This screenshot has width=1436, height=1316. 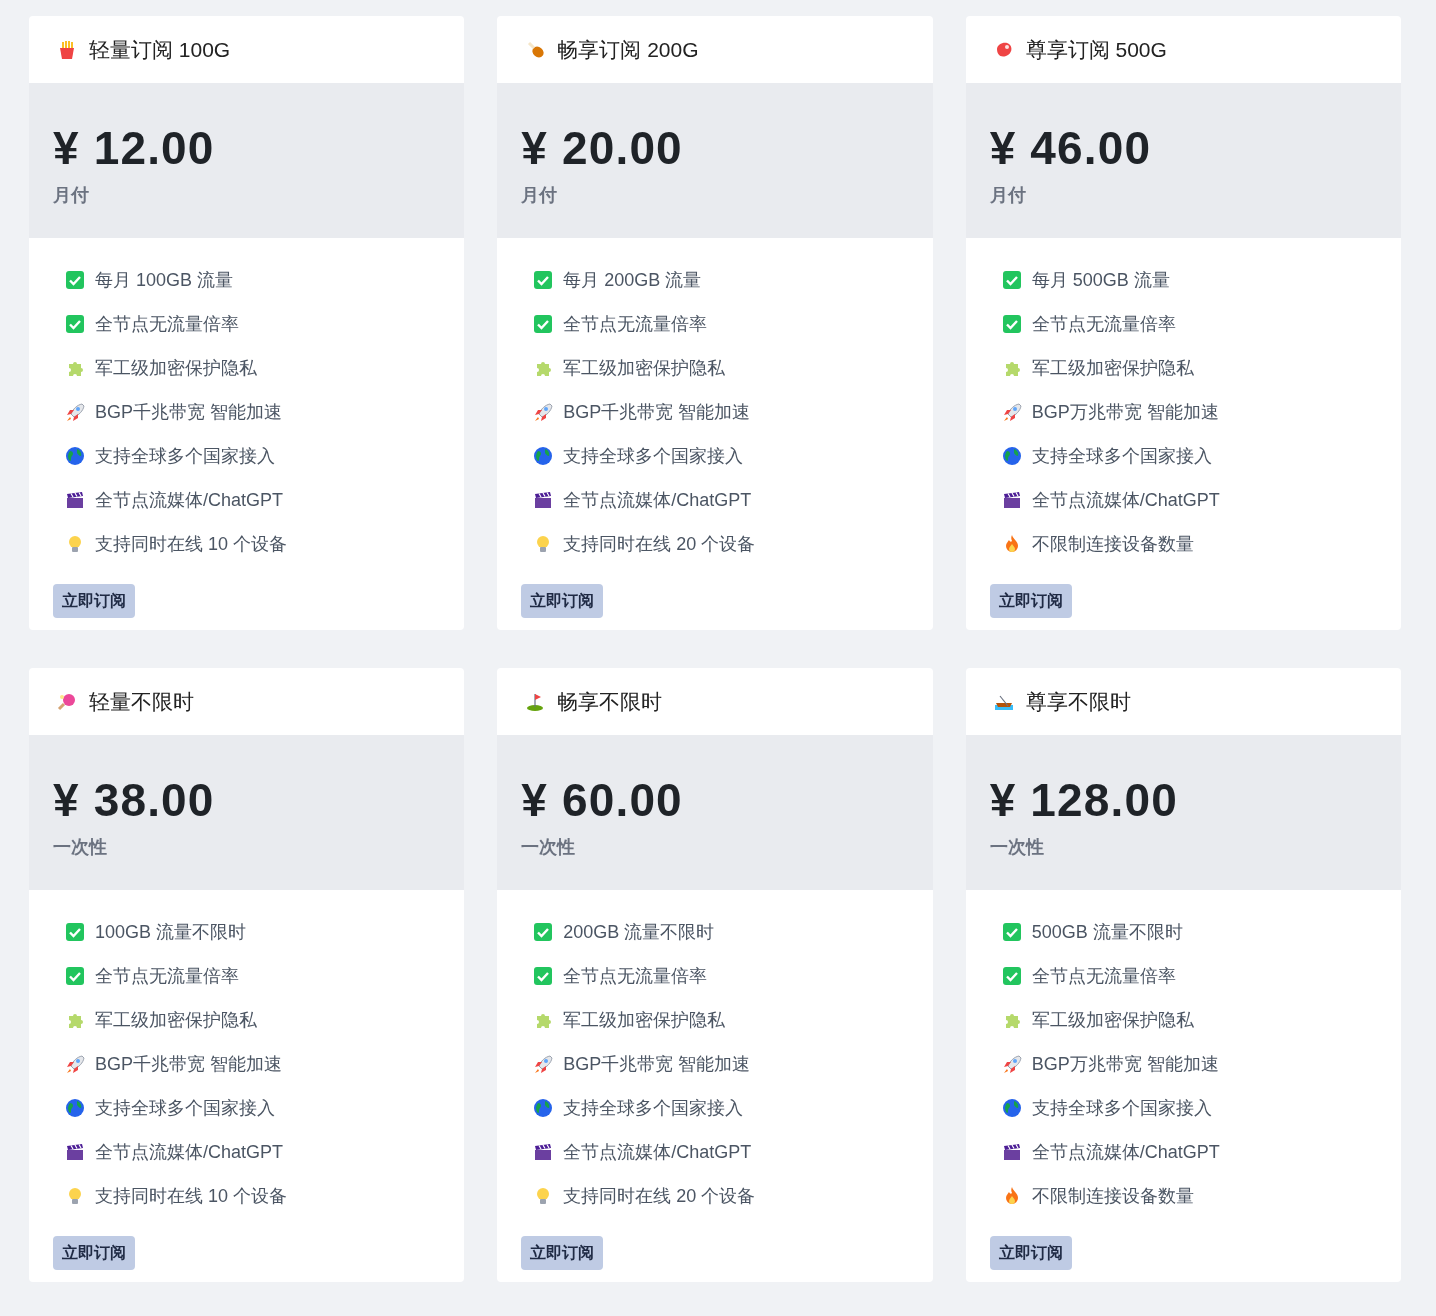 I want to click on feature-text: 500GB 流量不限时, so click(x=1107, y=932).